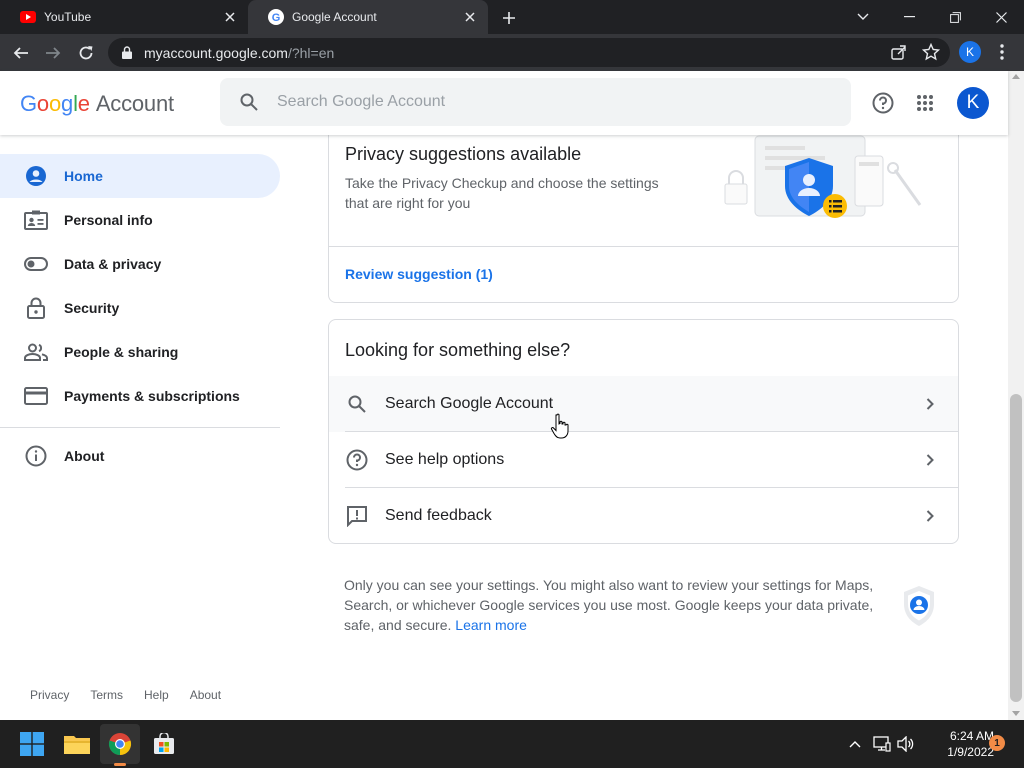  What do you see at coordinates (156, 695) in the screenshot?
I see `footer-link-help: Help` at bounding box center [156, 695].